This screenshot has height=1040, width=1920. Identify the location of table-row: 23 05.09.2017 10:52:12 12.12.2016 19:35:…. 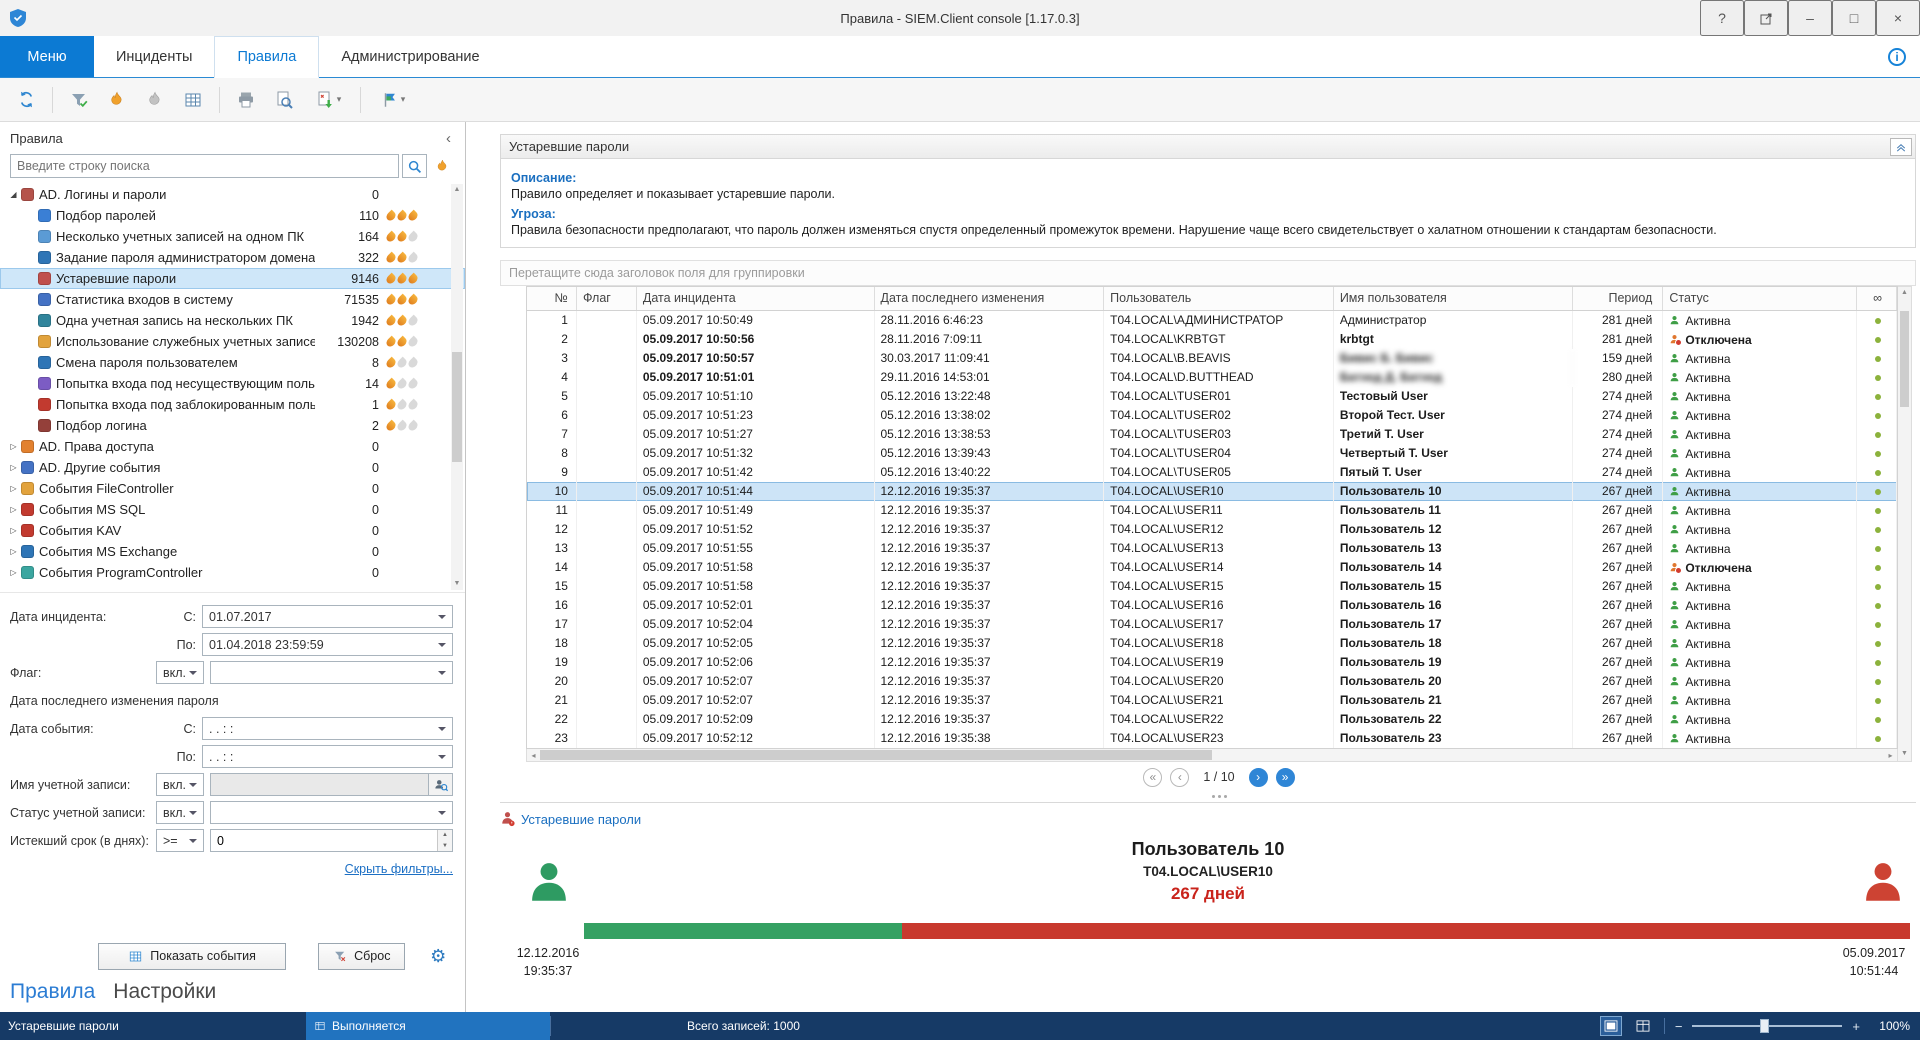
(1212, 738).